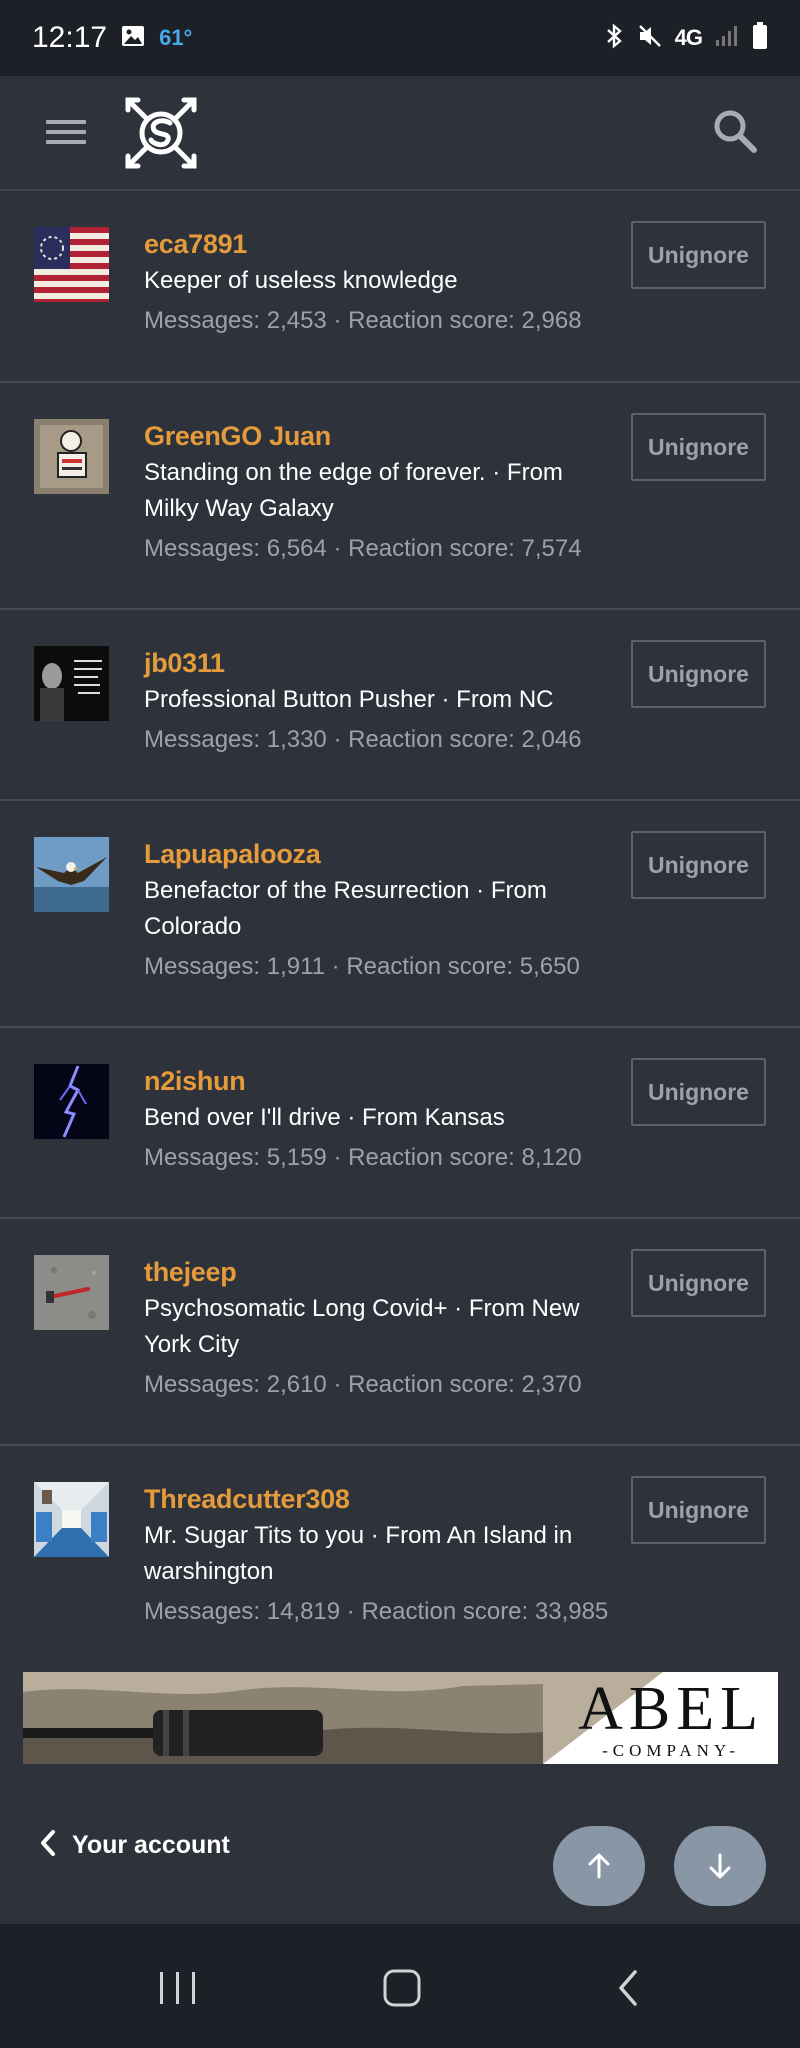 The width and height of the screenshot is (800, 2048). I want to click on ad-brand-sub: -COMPANY-, so click(671, 1750).